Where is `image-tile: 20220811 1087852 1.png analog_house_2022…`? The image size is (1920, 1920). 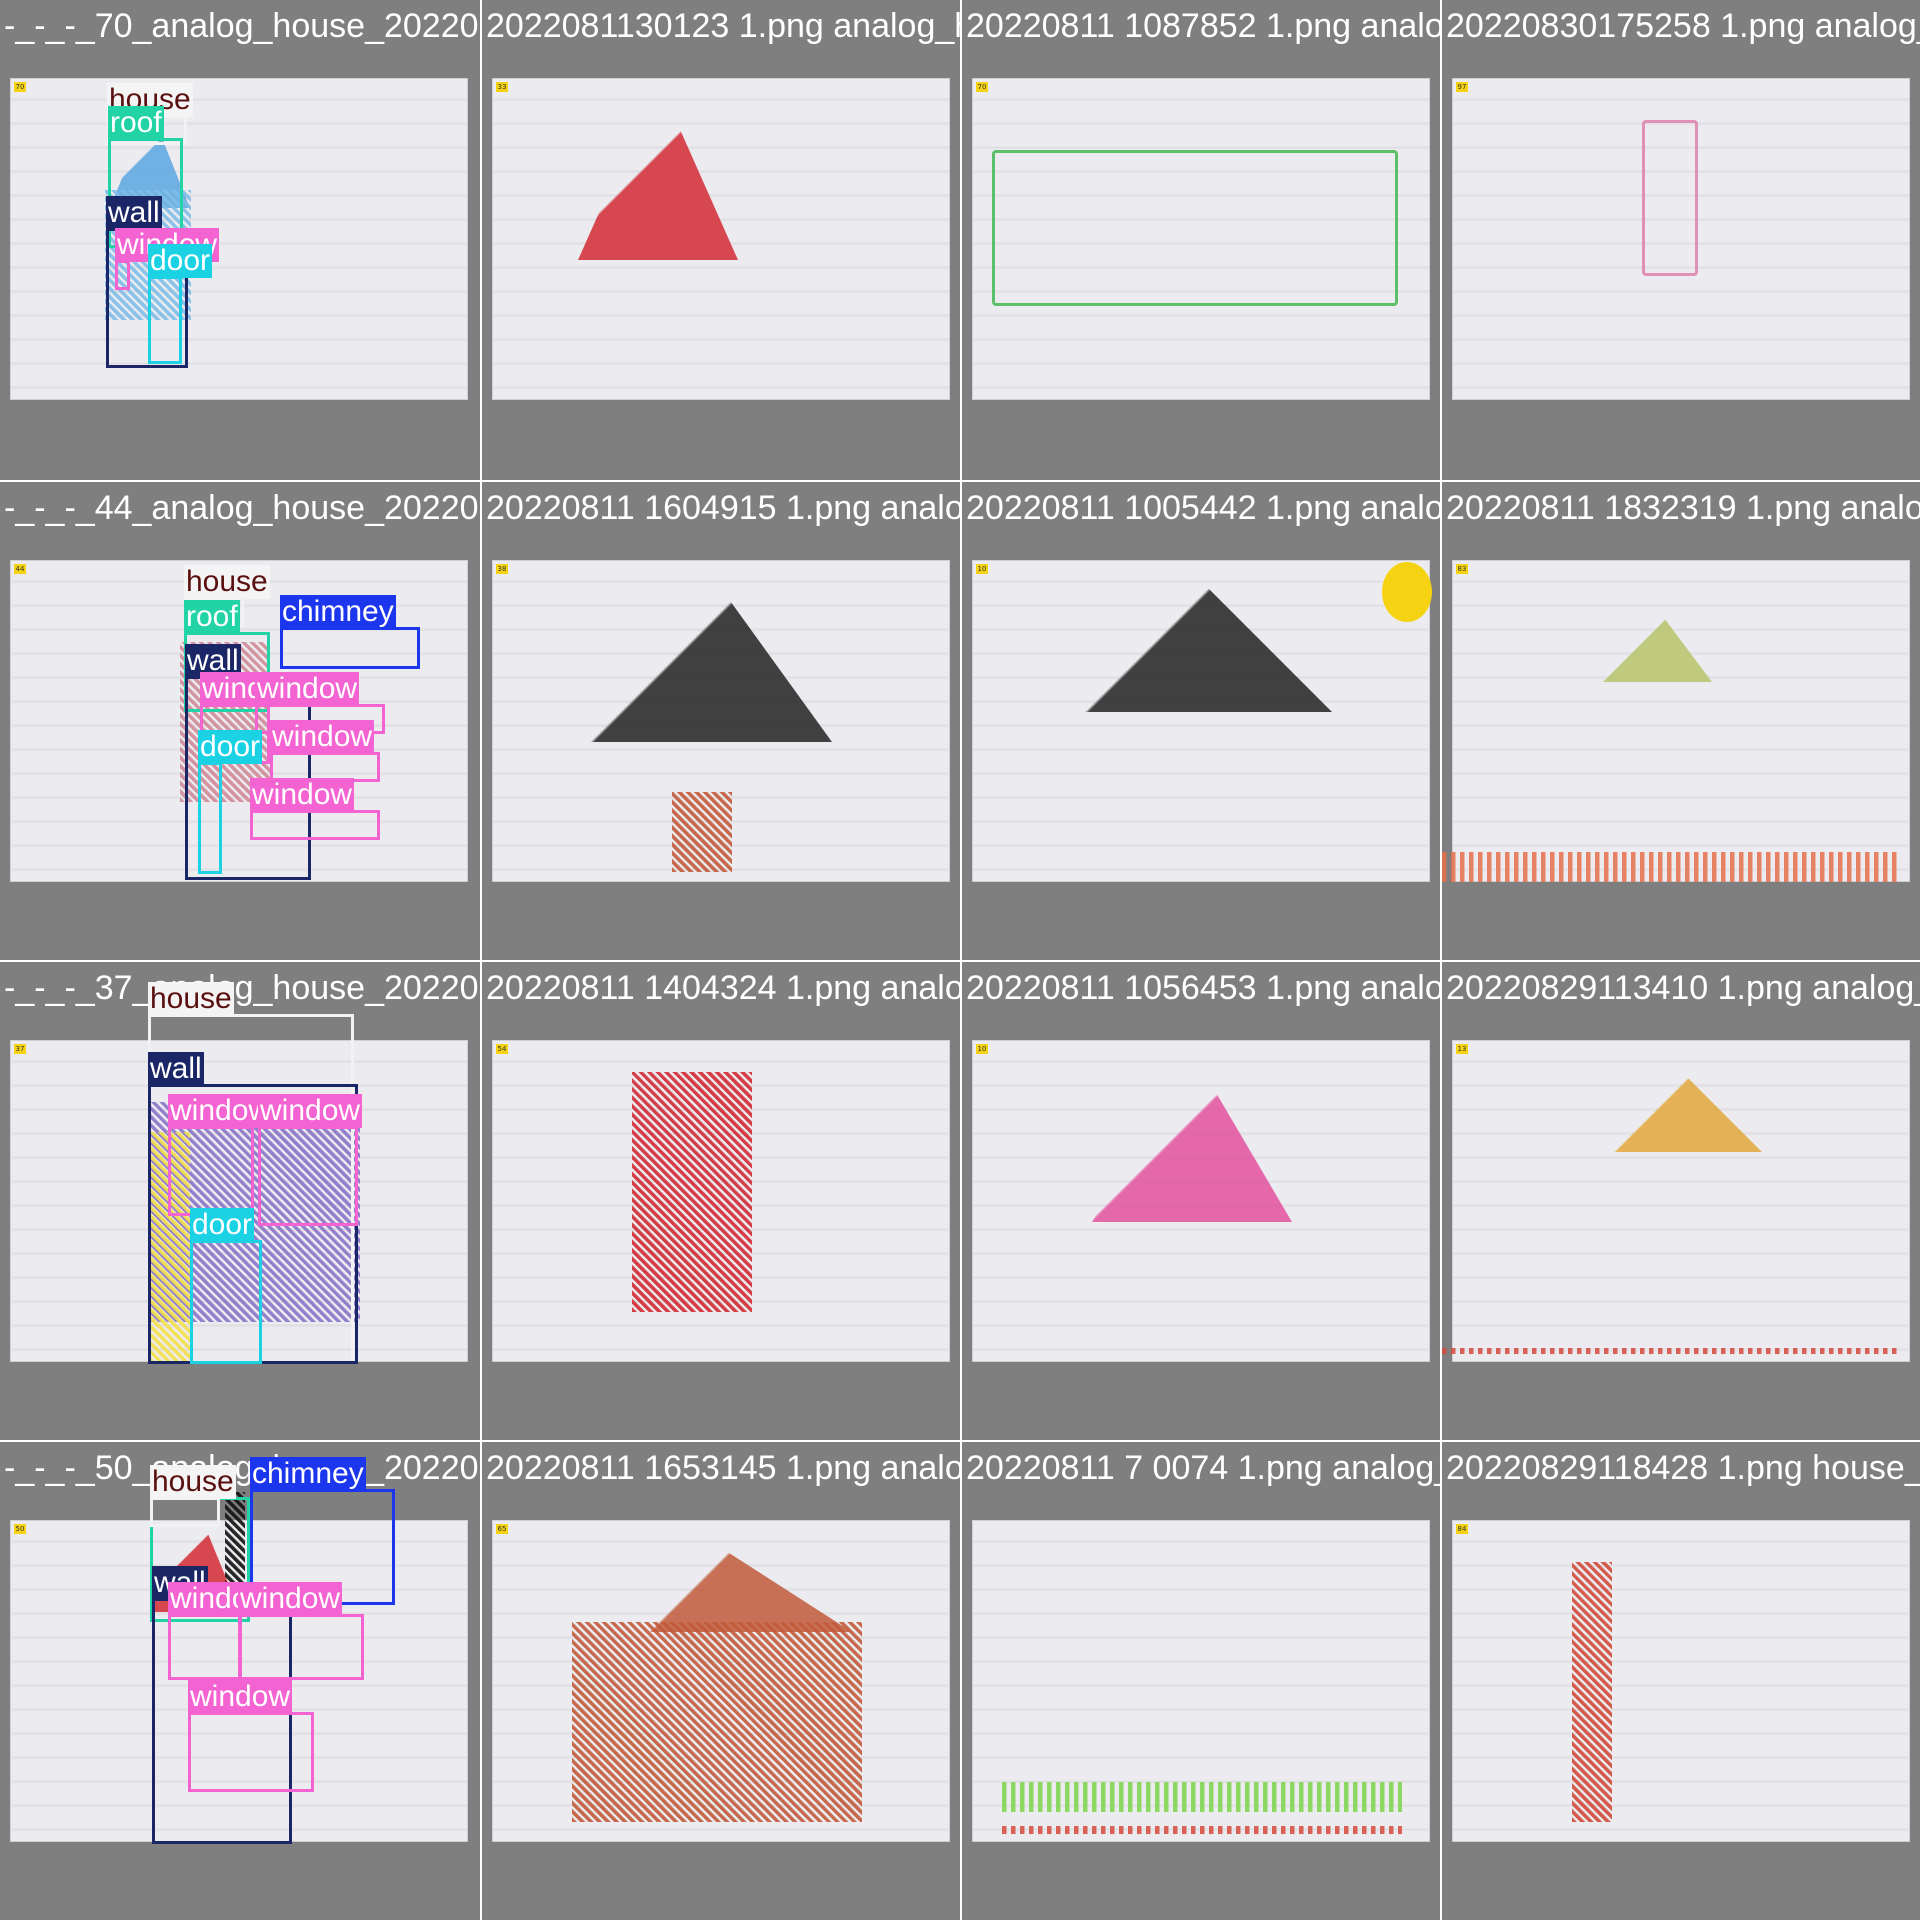 image-tile: 20220811 1087852 1.png analog_house_2022… is located at coordinates (1200, 240).